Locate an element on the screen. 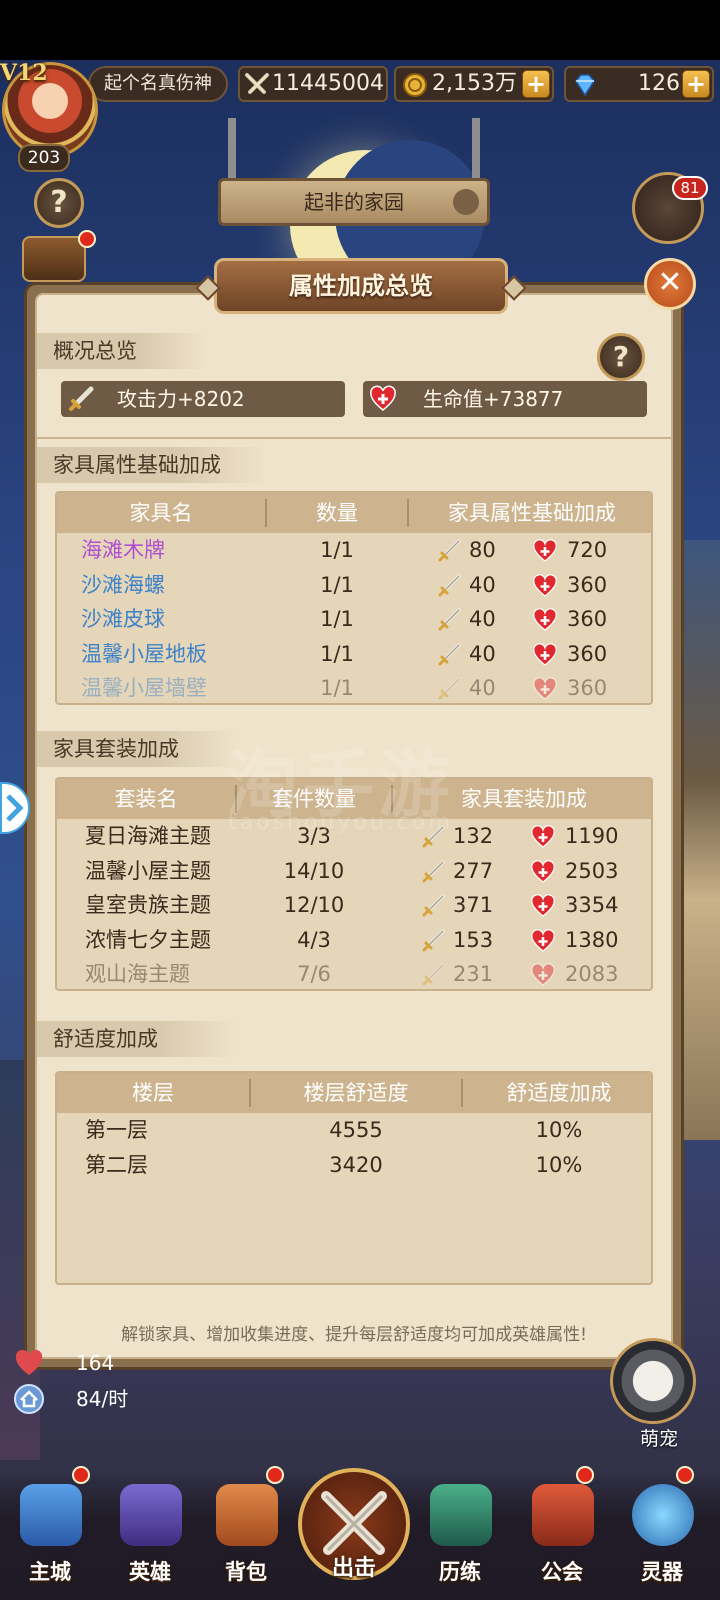 The width and height of the screenshot is (720, 1600). hp-bonus: 3354 is located at coordinates (592, 905).